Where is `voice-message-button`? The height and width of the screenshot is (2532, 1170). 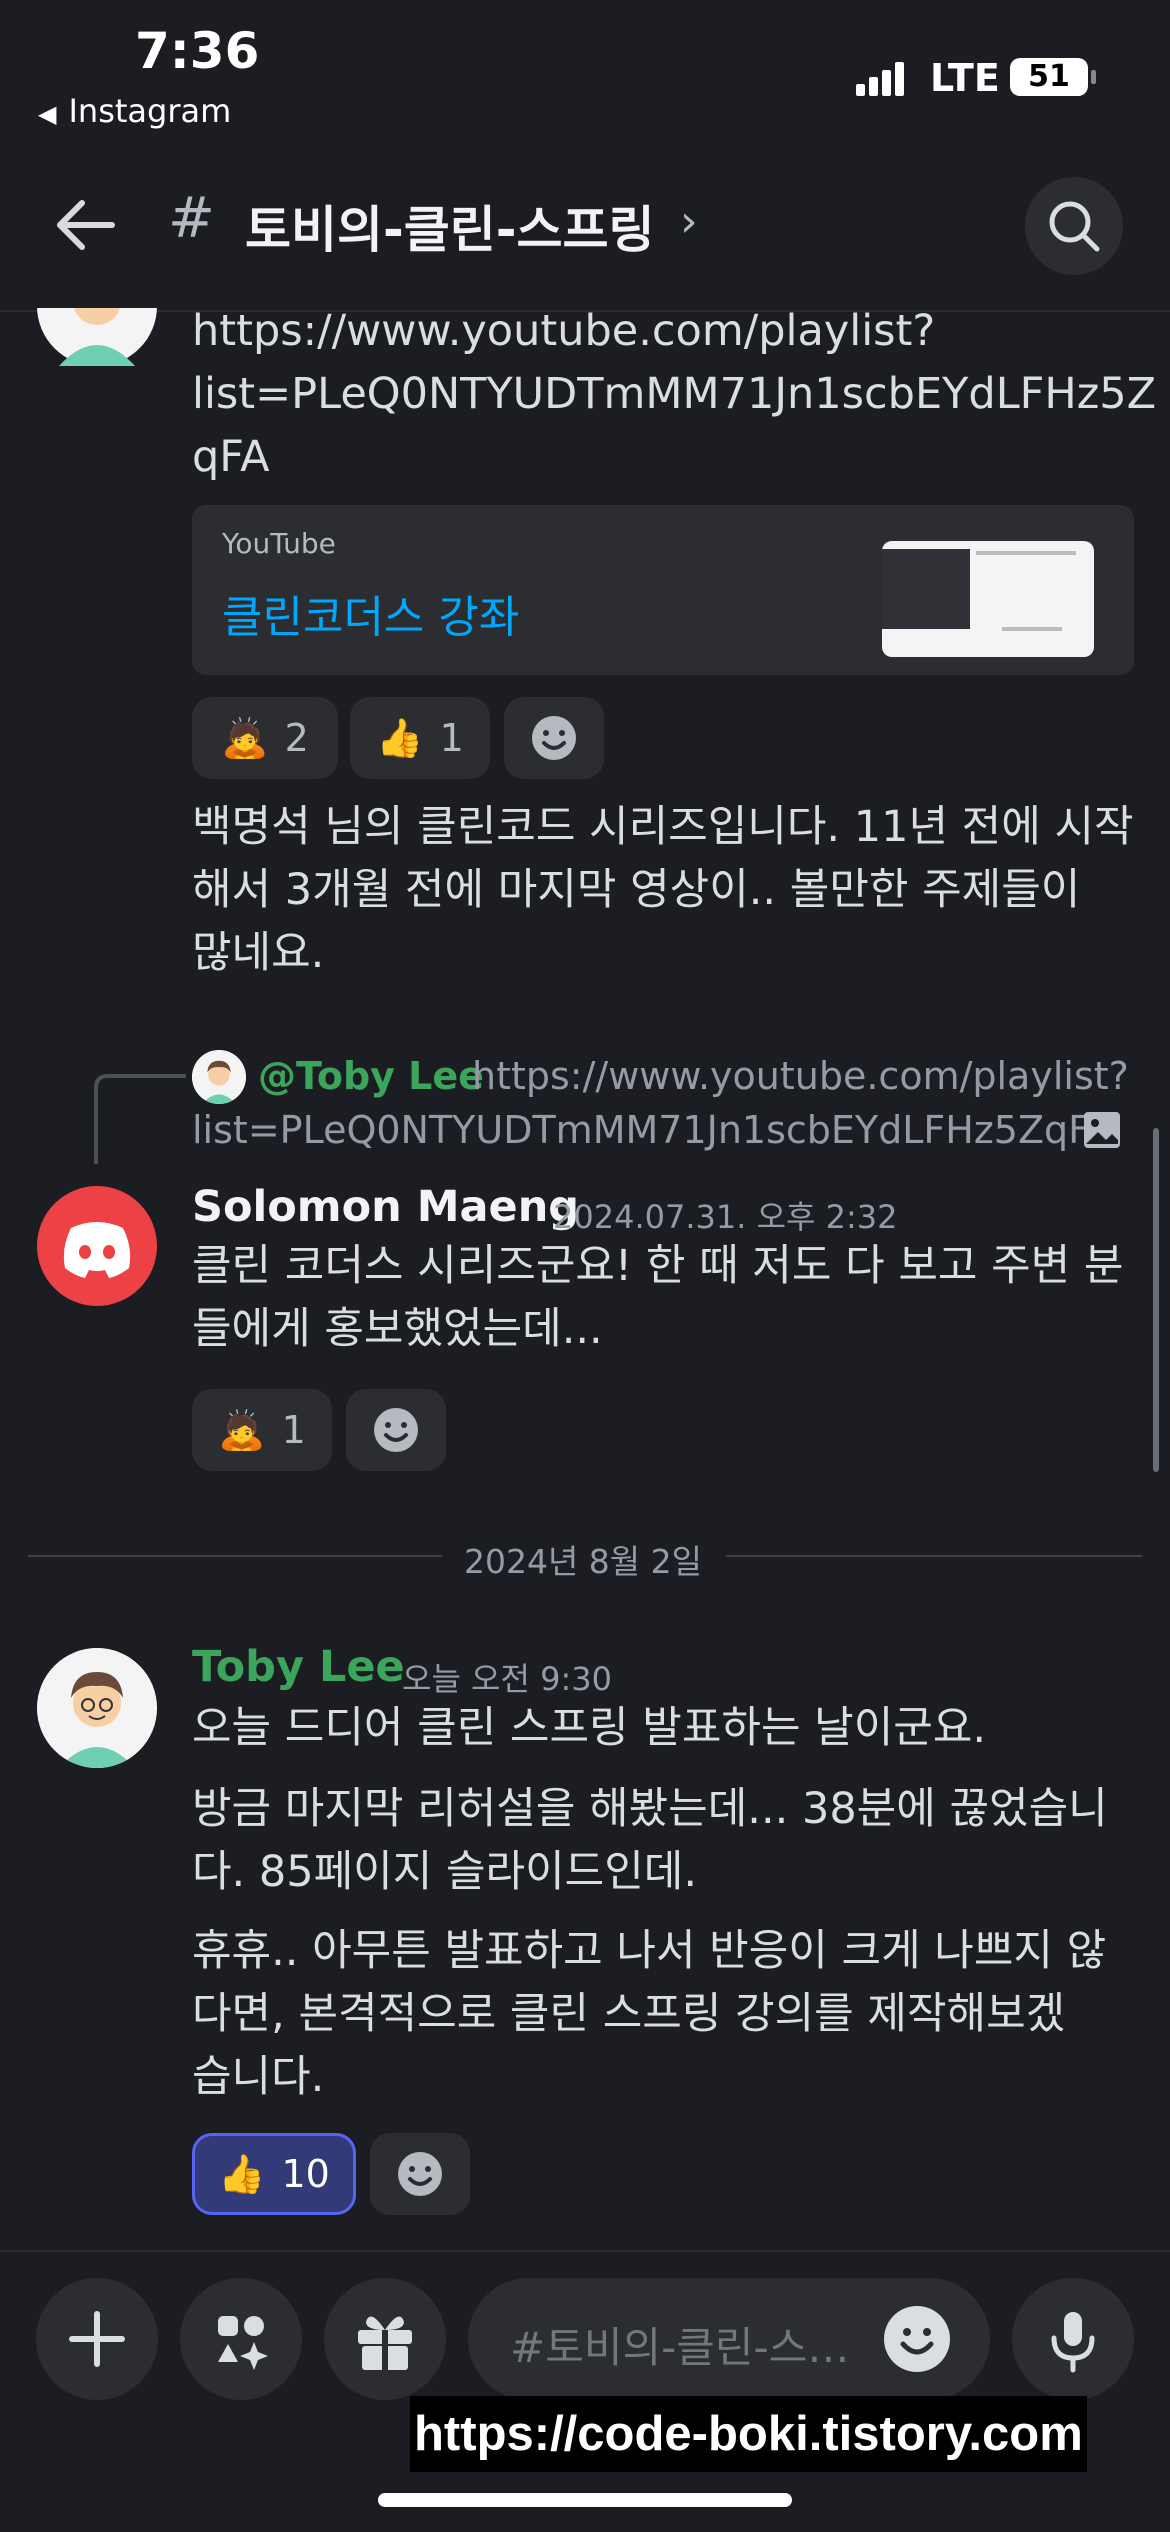
voice-message-button is located at coordinates (1073, 2339).